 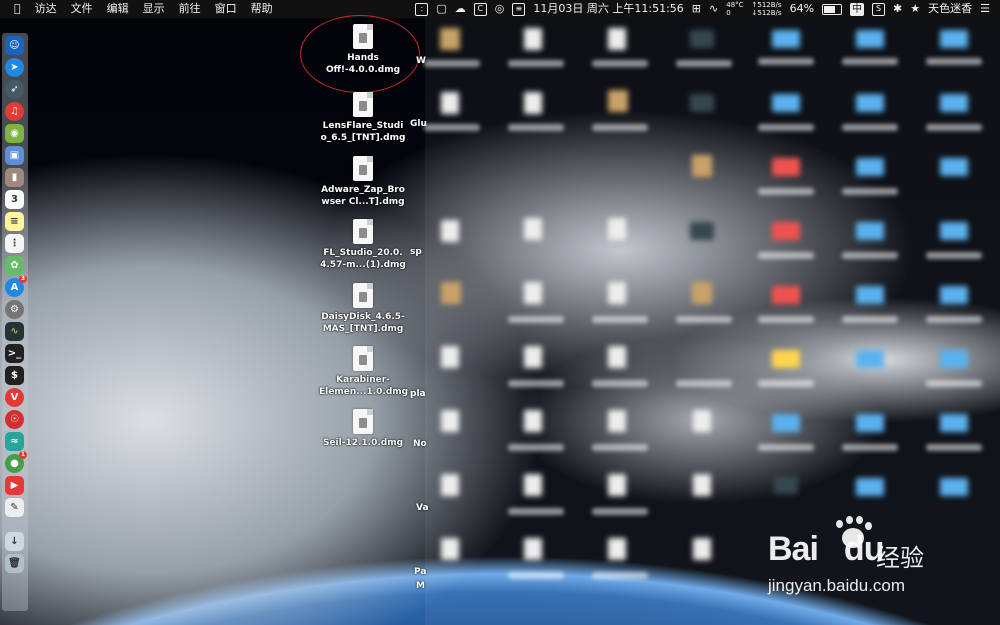 I want to click on video-app-icon: ▶, so click(x=14, y=485).